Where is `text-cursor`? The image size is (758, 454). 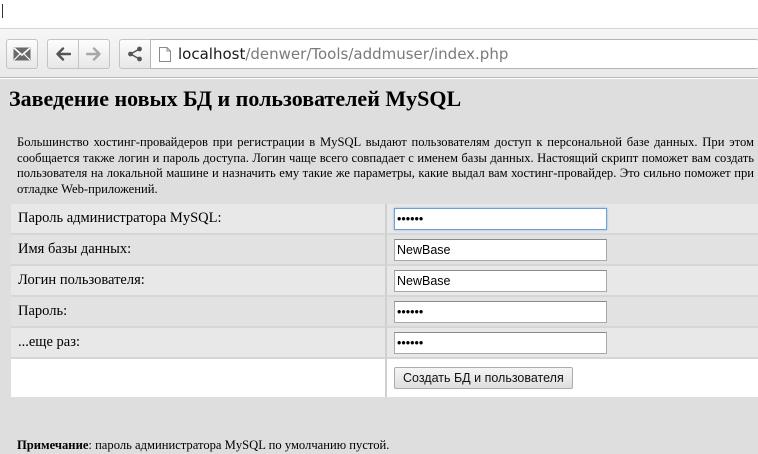
text-cursor is located at coordinates (2, 11).